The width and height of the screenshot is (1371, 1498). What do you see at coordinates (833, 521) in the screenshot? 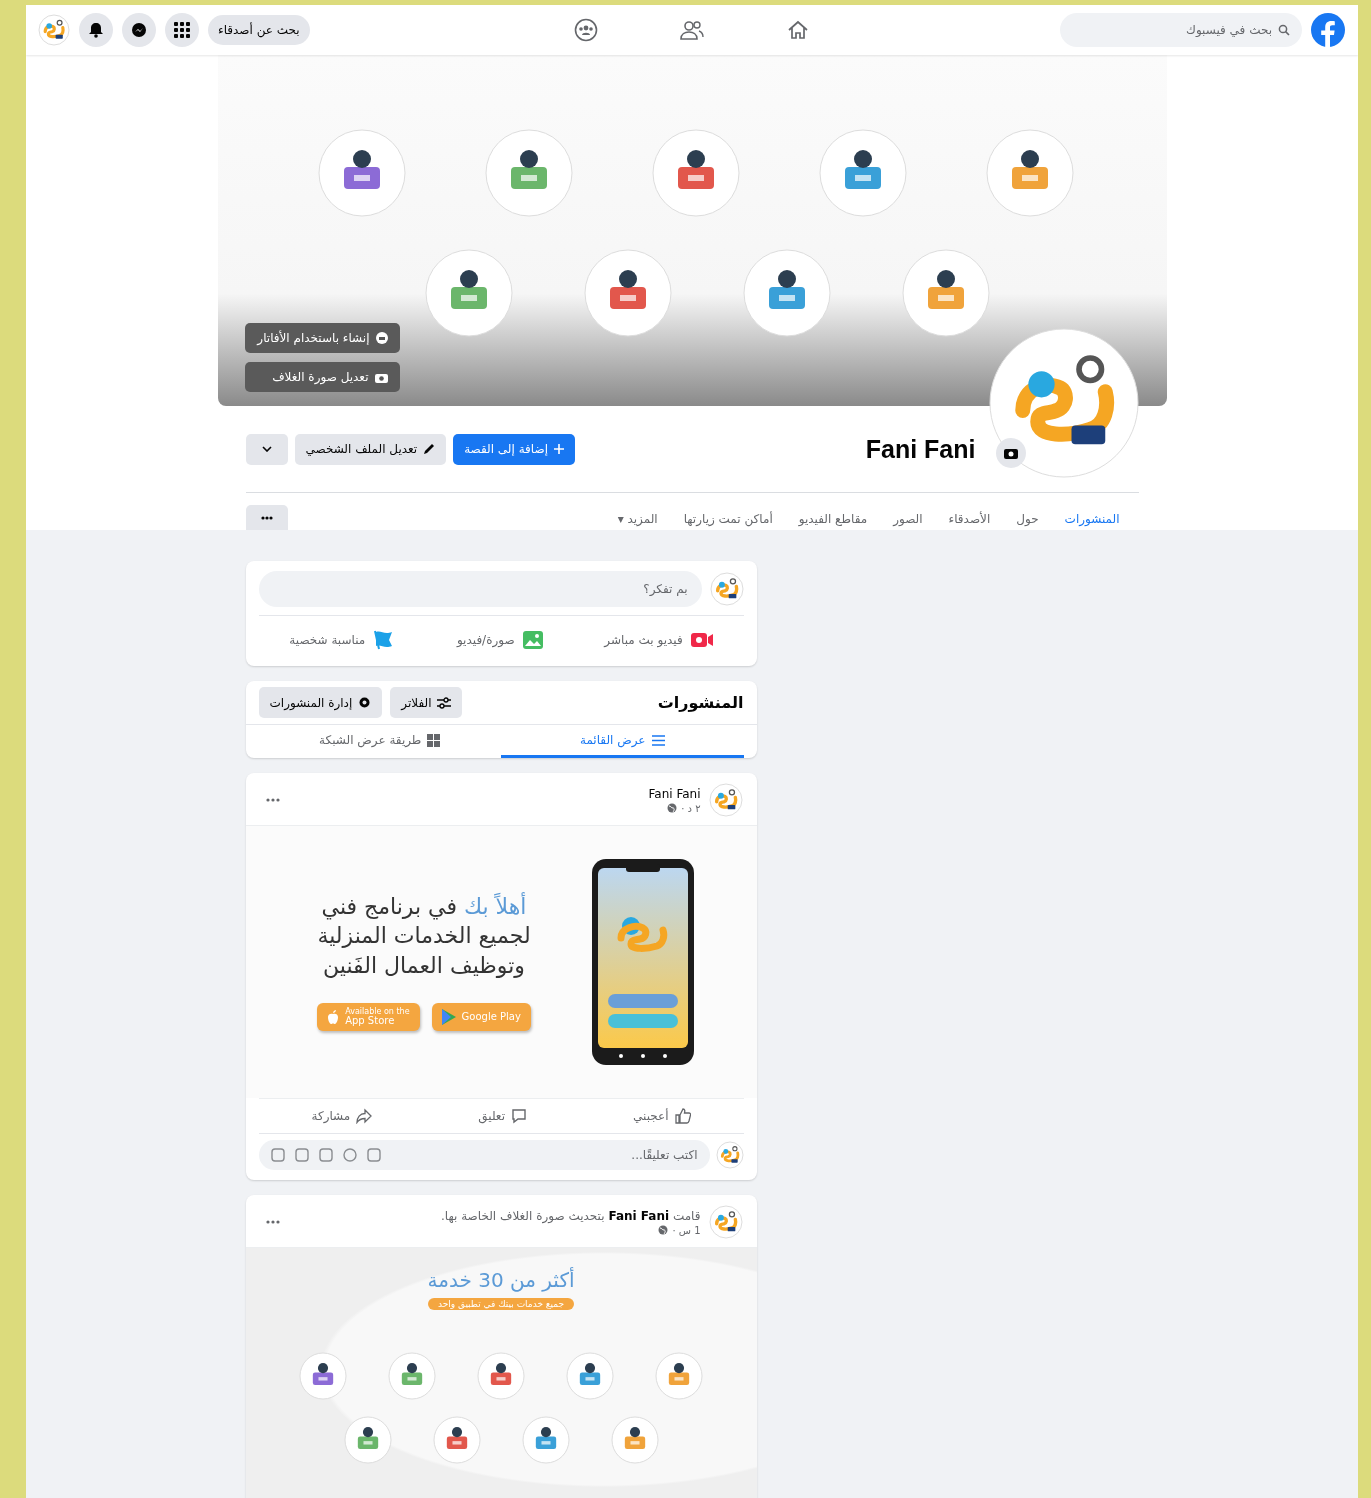
I see `profile-tab: مقاطع الفيديو` at bounding box center [833, 521].